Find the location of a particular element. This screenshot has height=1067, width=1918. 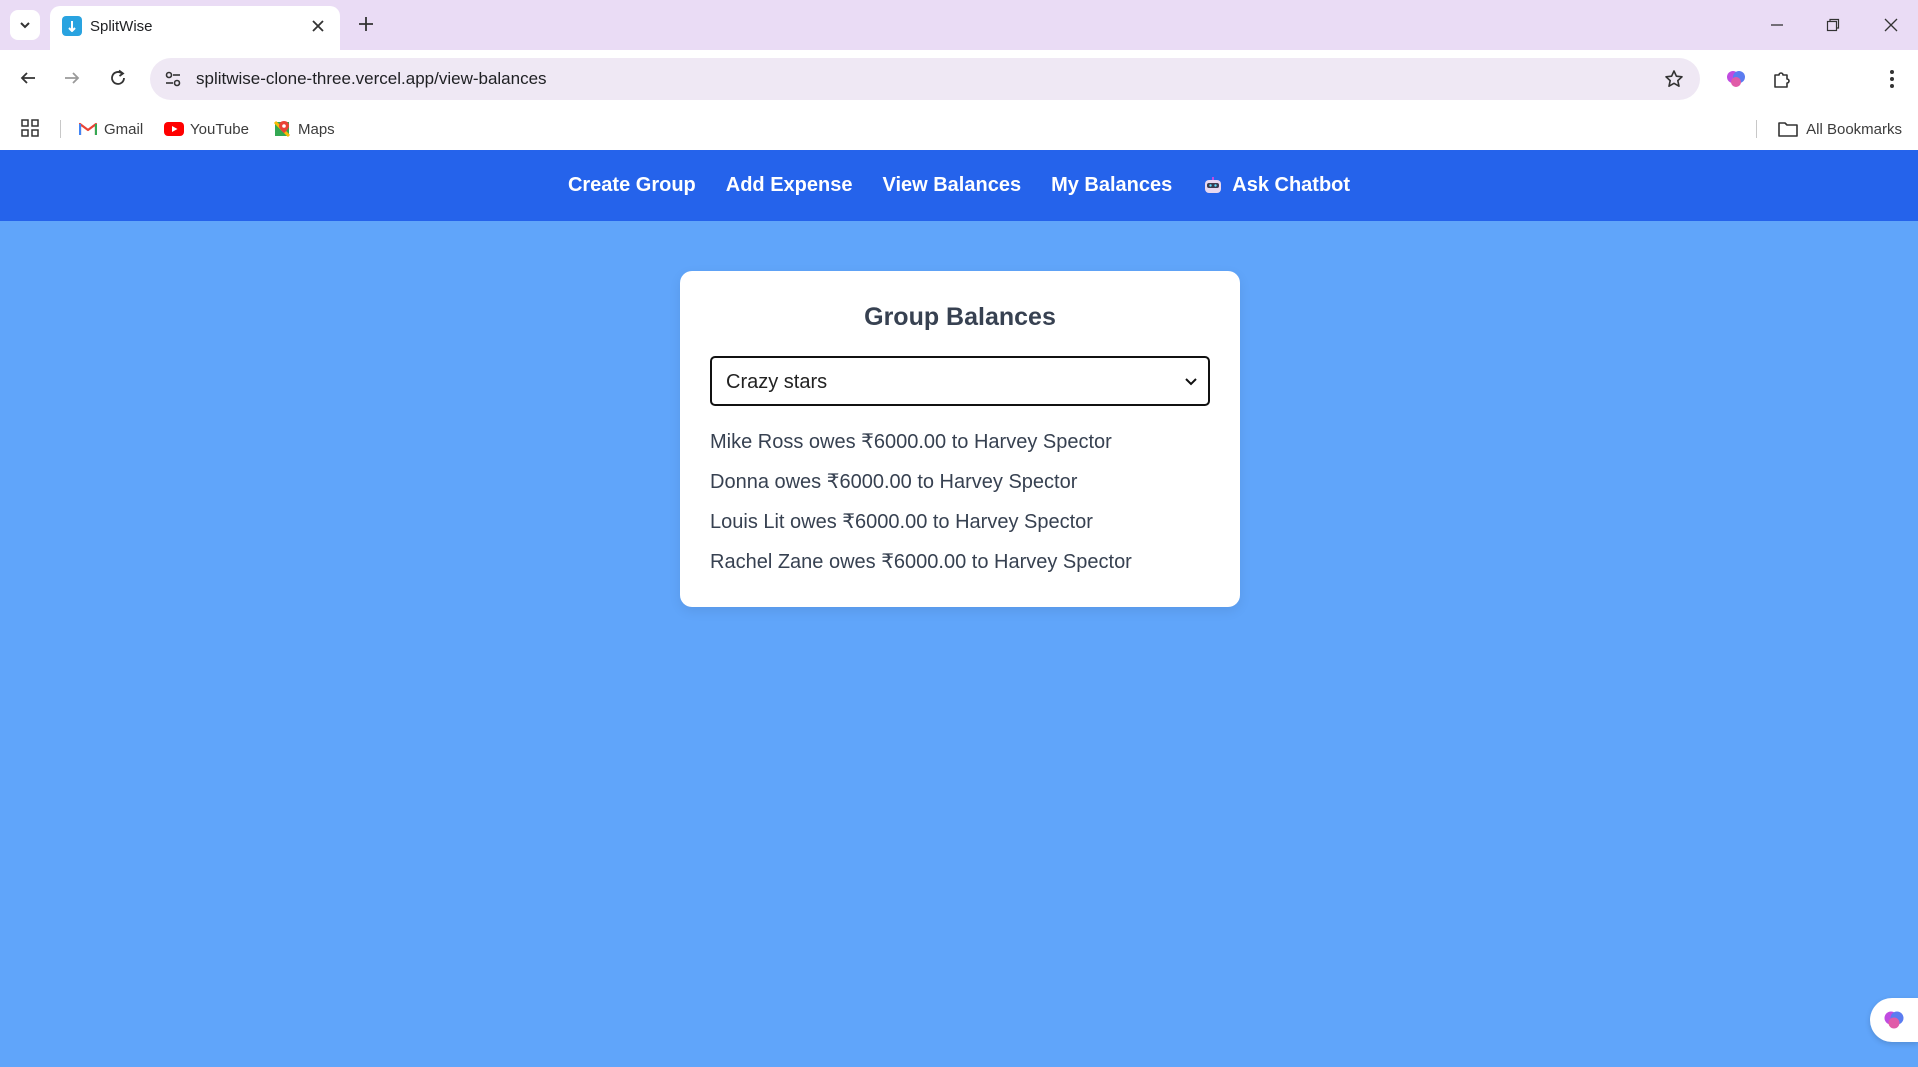

assistant-floating-button is located at coordinates (1894, 1020).